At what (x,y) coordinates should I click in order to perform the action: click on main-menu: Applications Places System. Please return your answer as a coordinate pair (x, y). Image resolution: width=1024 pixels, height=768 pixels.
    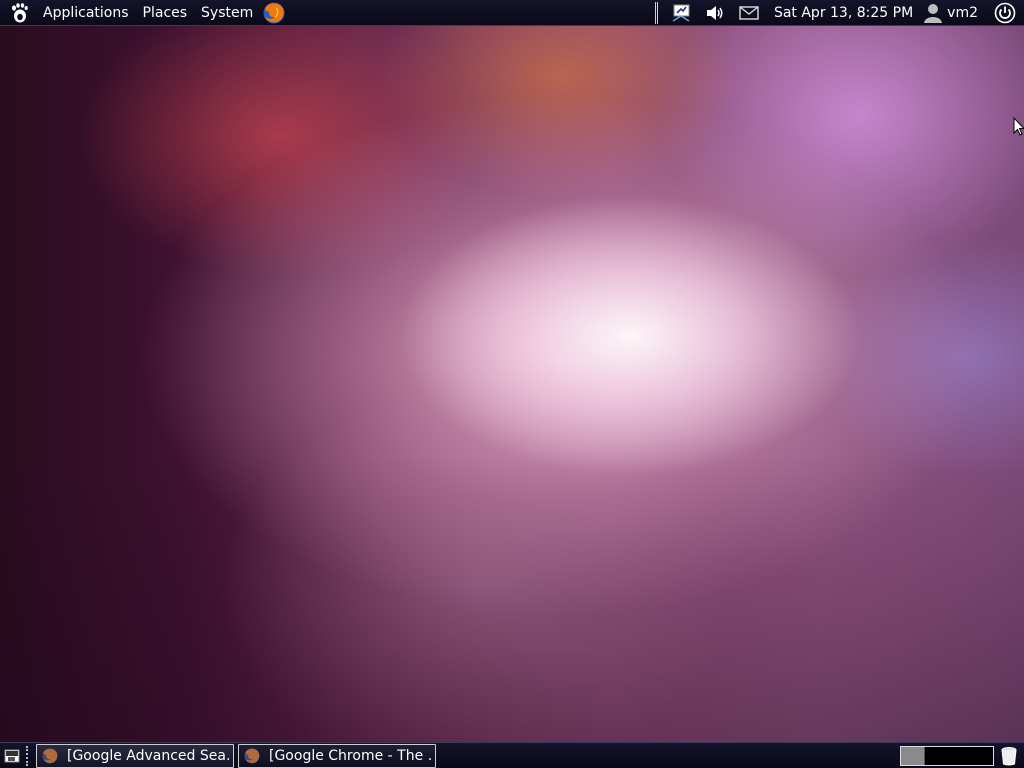
    Looking at the image, I should click on (143, 12).